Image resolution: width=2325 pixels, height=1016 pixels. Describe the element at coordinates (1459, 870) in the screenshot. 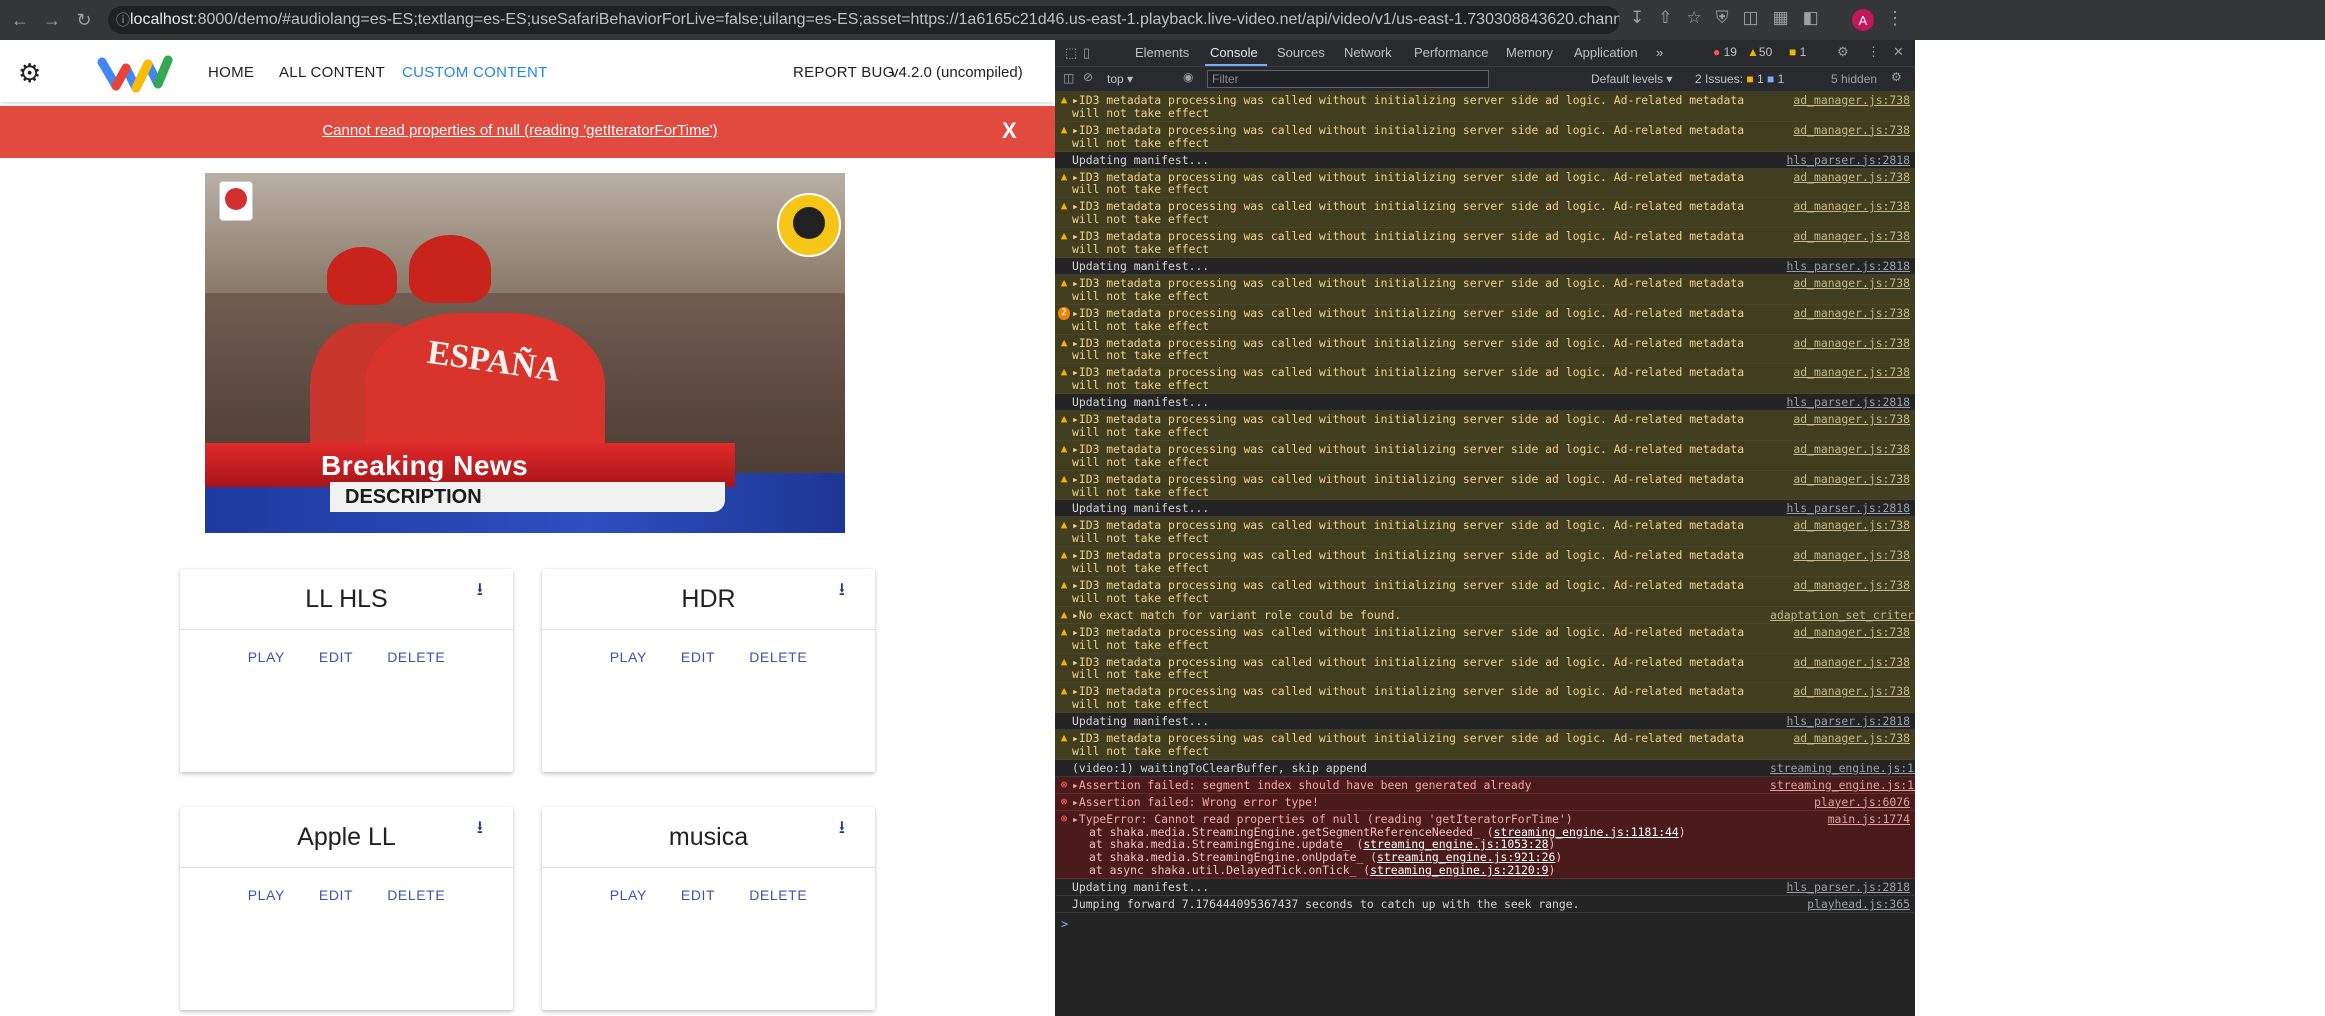

I see `stack-frame-link: streaming_engine.js:2120:9` at that location.